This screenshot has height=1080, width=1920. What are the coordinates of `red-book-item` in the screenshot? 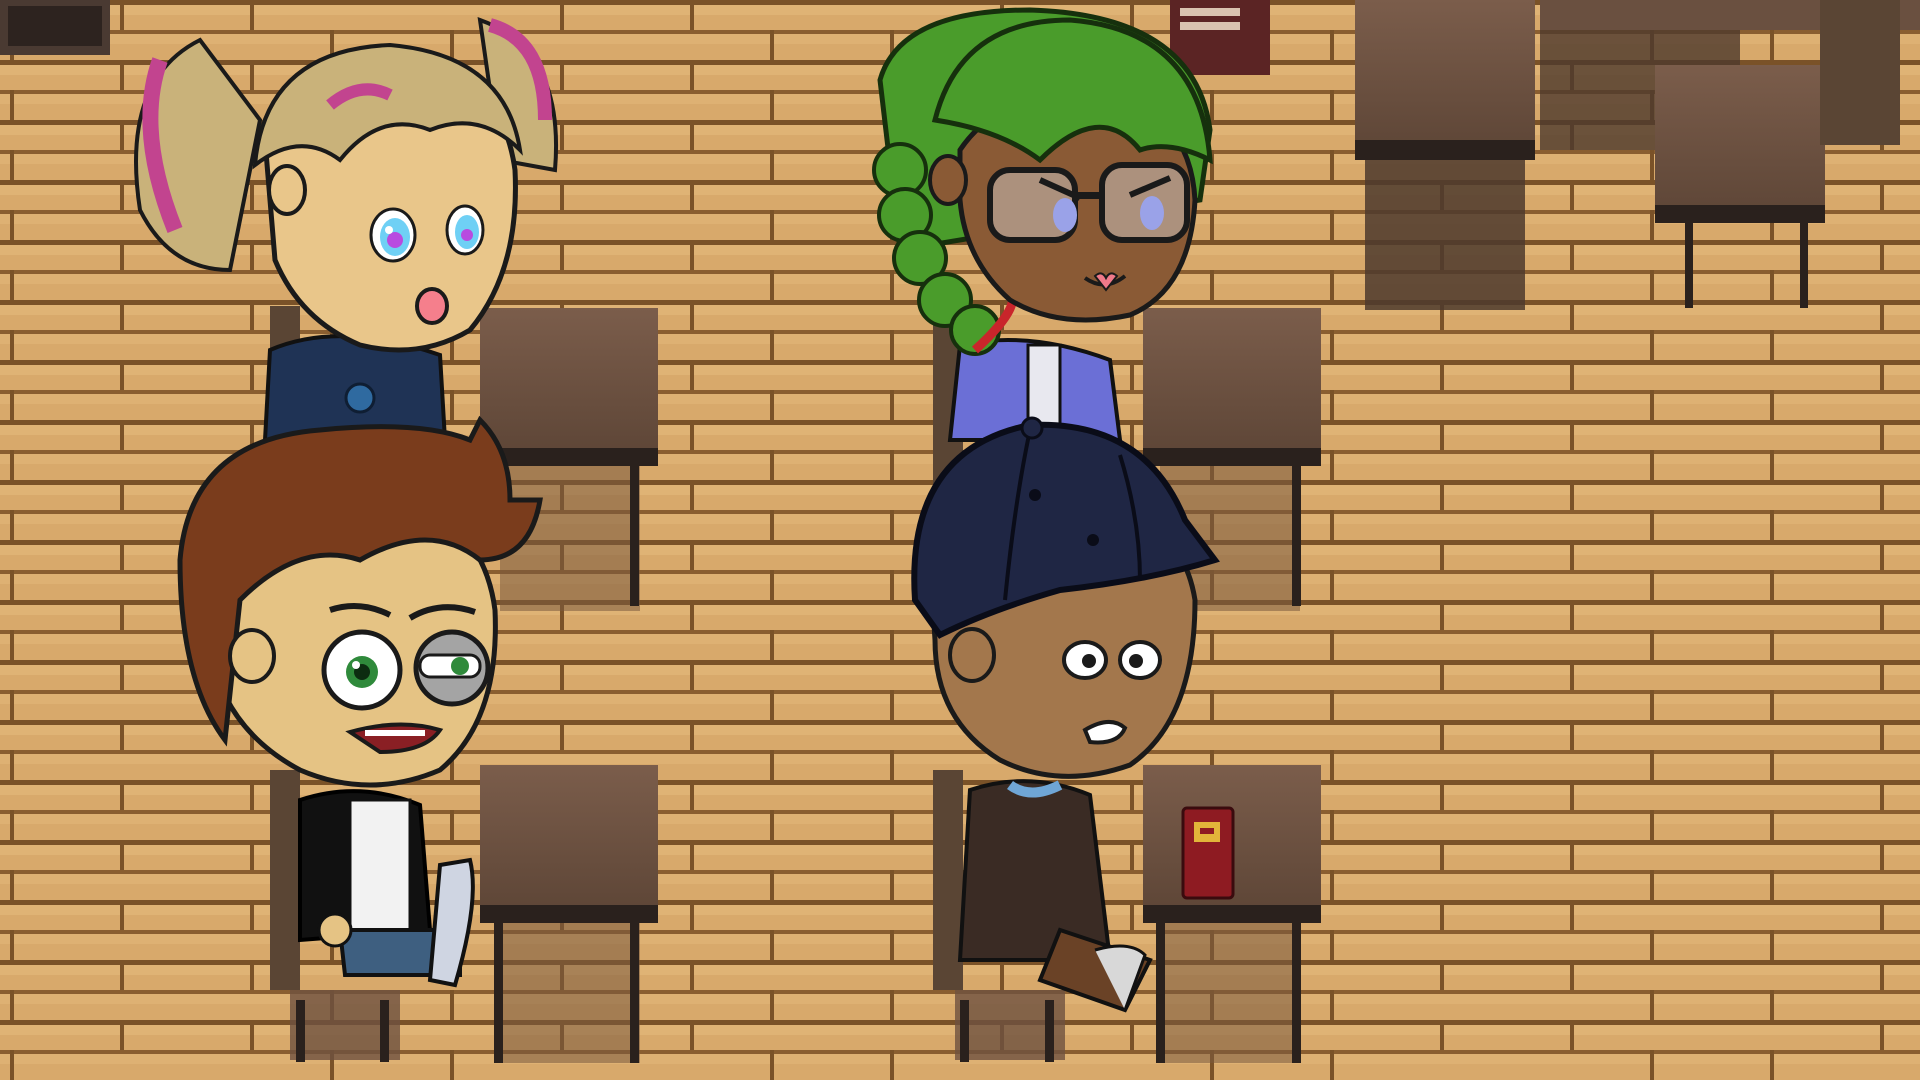 It's located at (1208, 853).